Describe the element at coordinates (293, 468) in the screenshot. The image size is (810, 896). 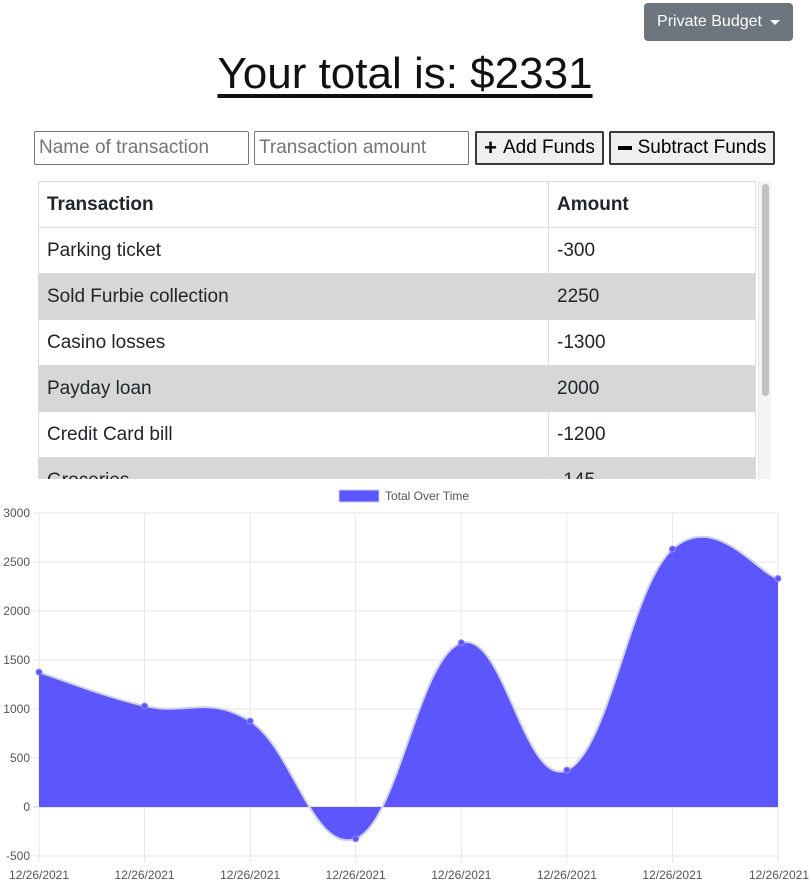
I see `transaction-name: Groceries` at that location.